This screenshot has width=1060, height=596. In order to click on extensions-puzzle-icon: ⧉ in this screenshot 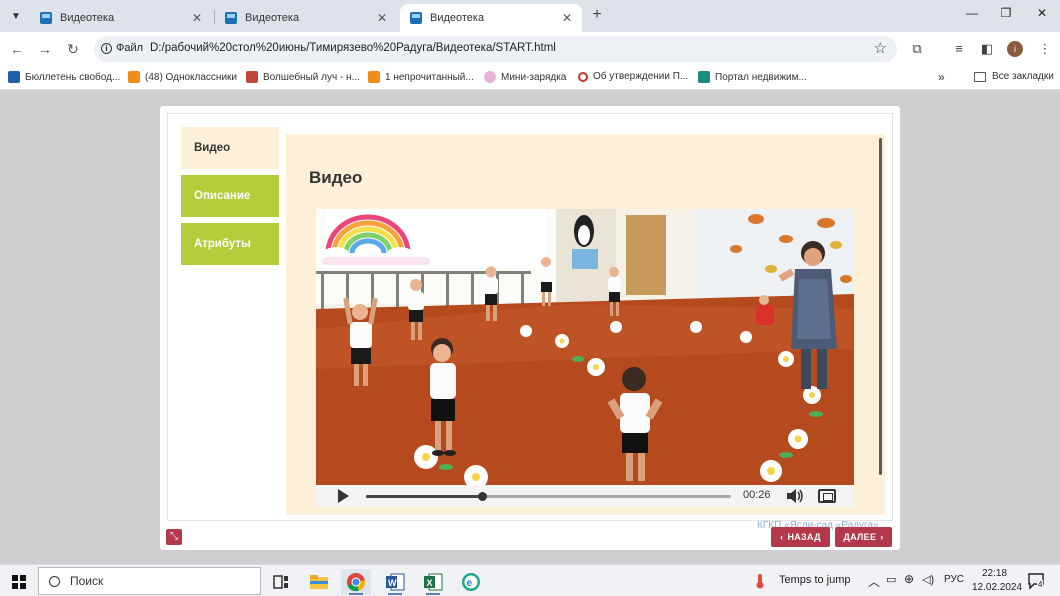, I will do `click(917, 49)`.